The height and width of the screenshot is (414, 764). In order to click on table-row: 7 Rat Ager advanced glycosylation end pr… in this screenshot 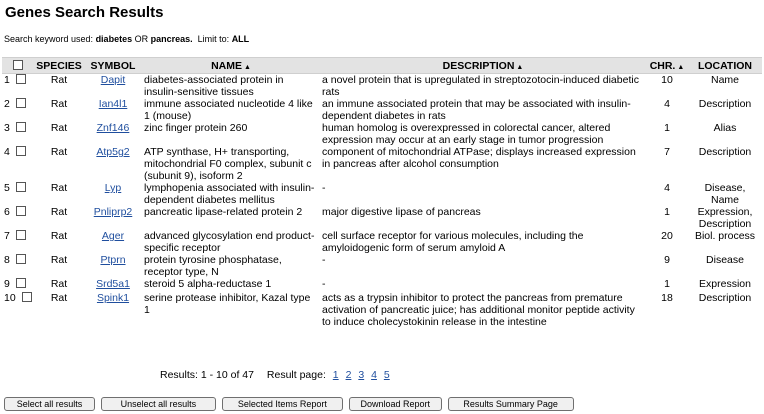, I will do `click(382, 242)`.